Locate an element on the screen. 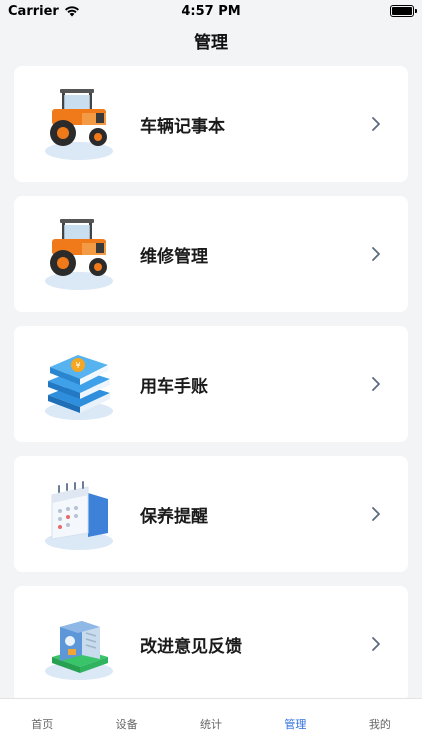  menu-item-usage-ledger: ¥ 用车手账 is located at coordinates (211, 384).